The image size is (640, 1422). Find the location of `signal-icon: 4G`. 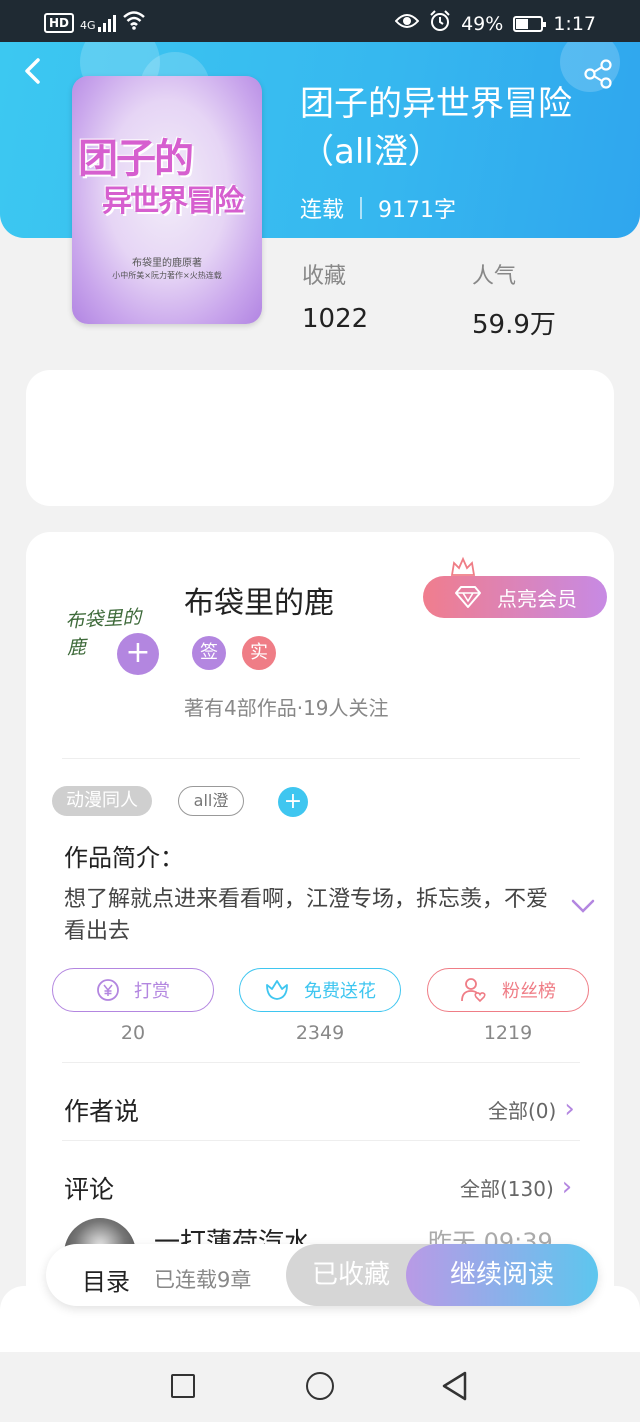

signal-icon: 4G is located at coordinates (98, 23).